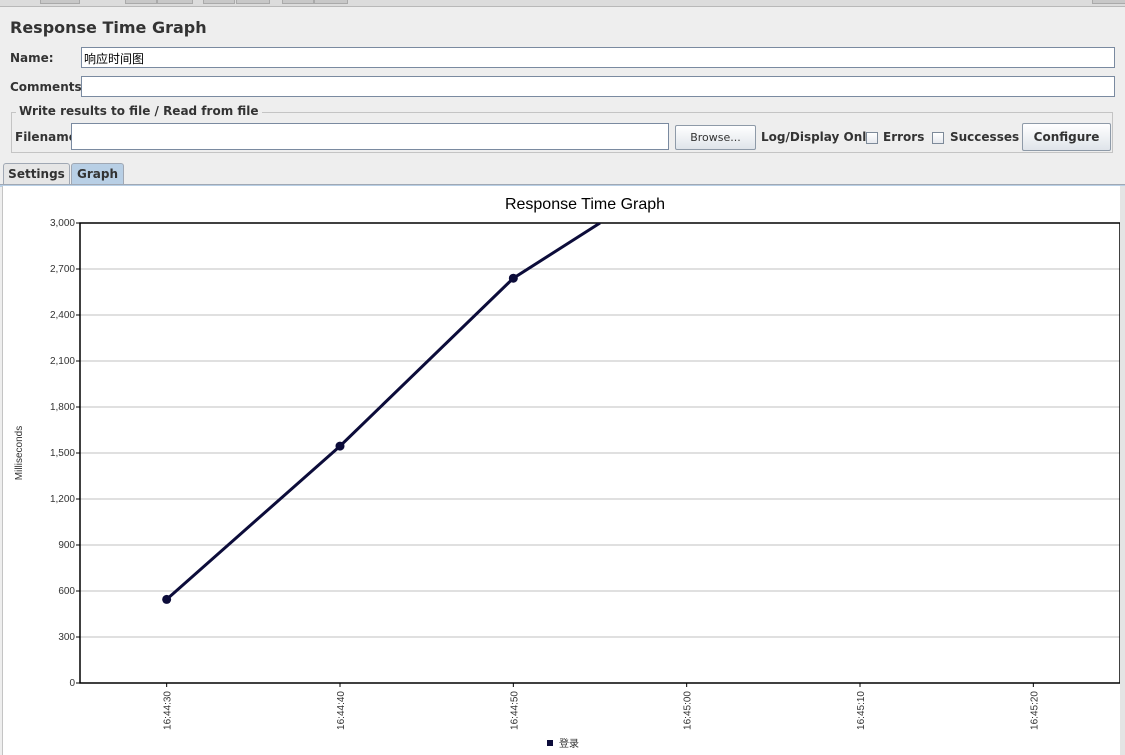 This screenshot has height=755, width=1125. What do you see at coordinates (97, 173) in the screenshot?
I see `tab-graph: Graph` at bounding box center [97, 173].